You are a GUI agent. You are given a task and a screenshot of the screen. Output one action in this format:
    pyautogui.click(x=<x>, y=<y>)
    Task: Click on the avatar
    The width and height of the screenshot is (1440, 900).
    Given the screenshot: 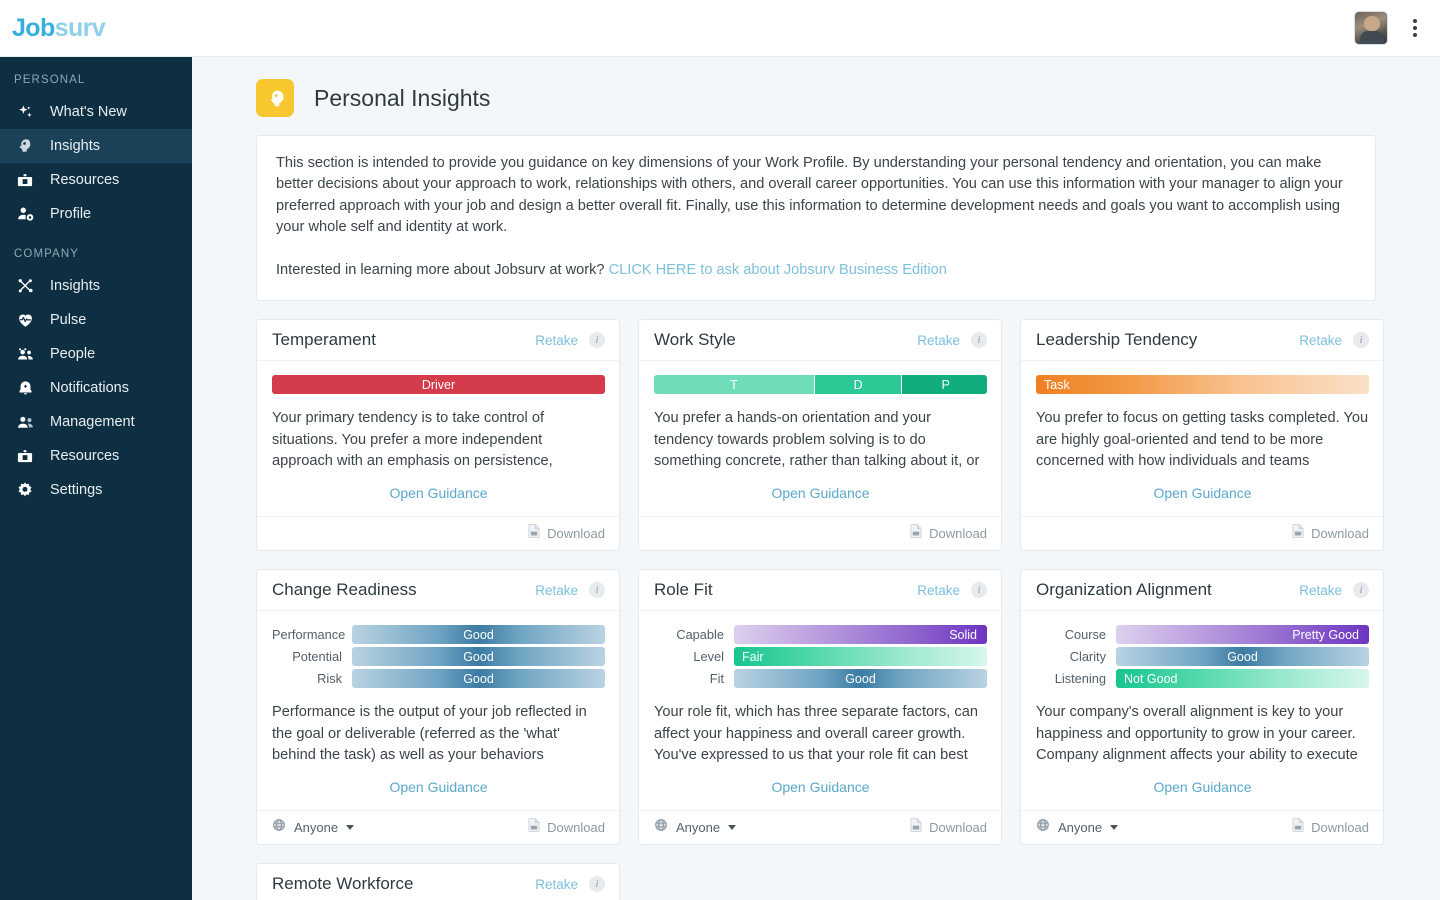 What is the action you would take?
    pyautogui.click(x=1371, y=28)
    